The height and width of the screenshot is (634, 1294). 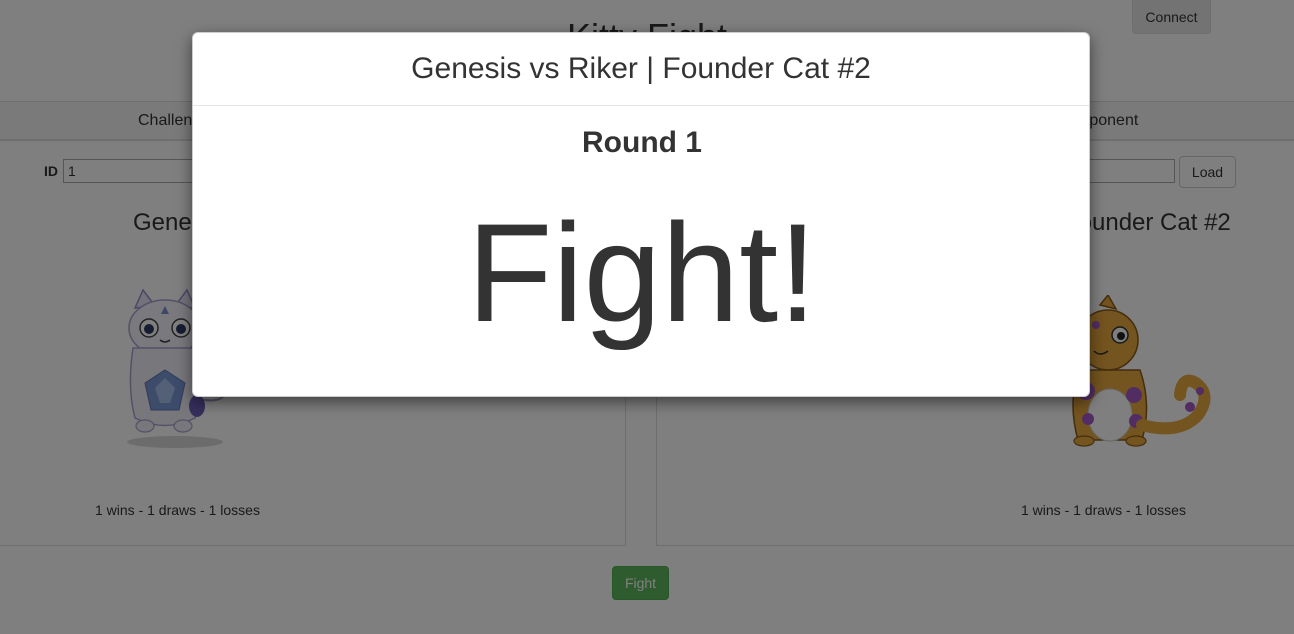 I want to click on round-label: Round 1, so click(x=642, y=142).